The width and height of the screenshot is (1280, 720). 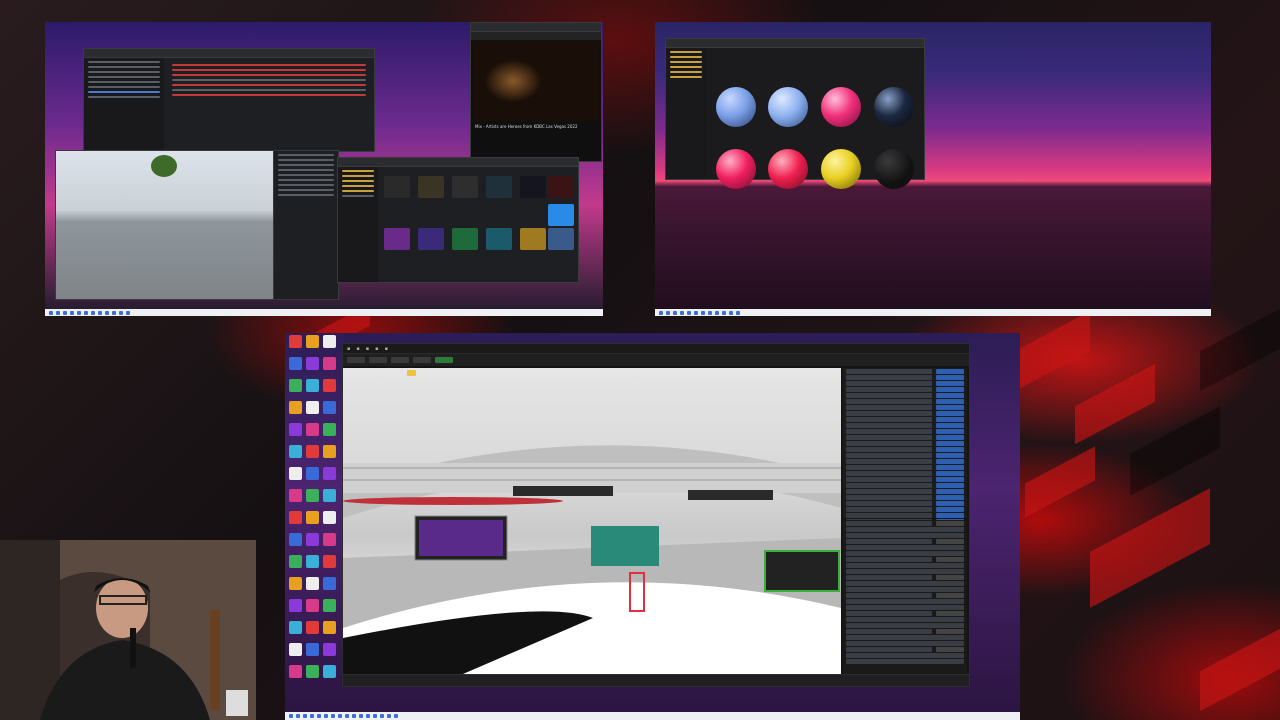 What do you see at coordinates (536, 81) in the screenshot?
I see `video-player` at bounding box center [536, 81].